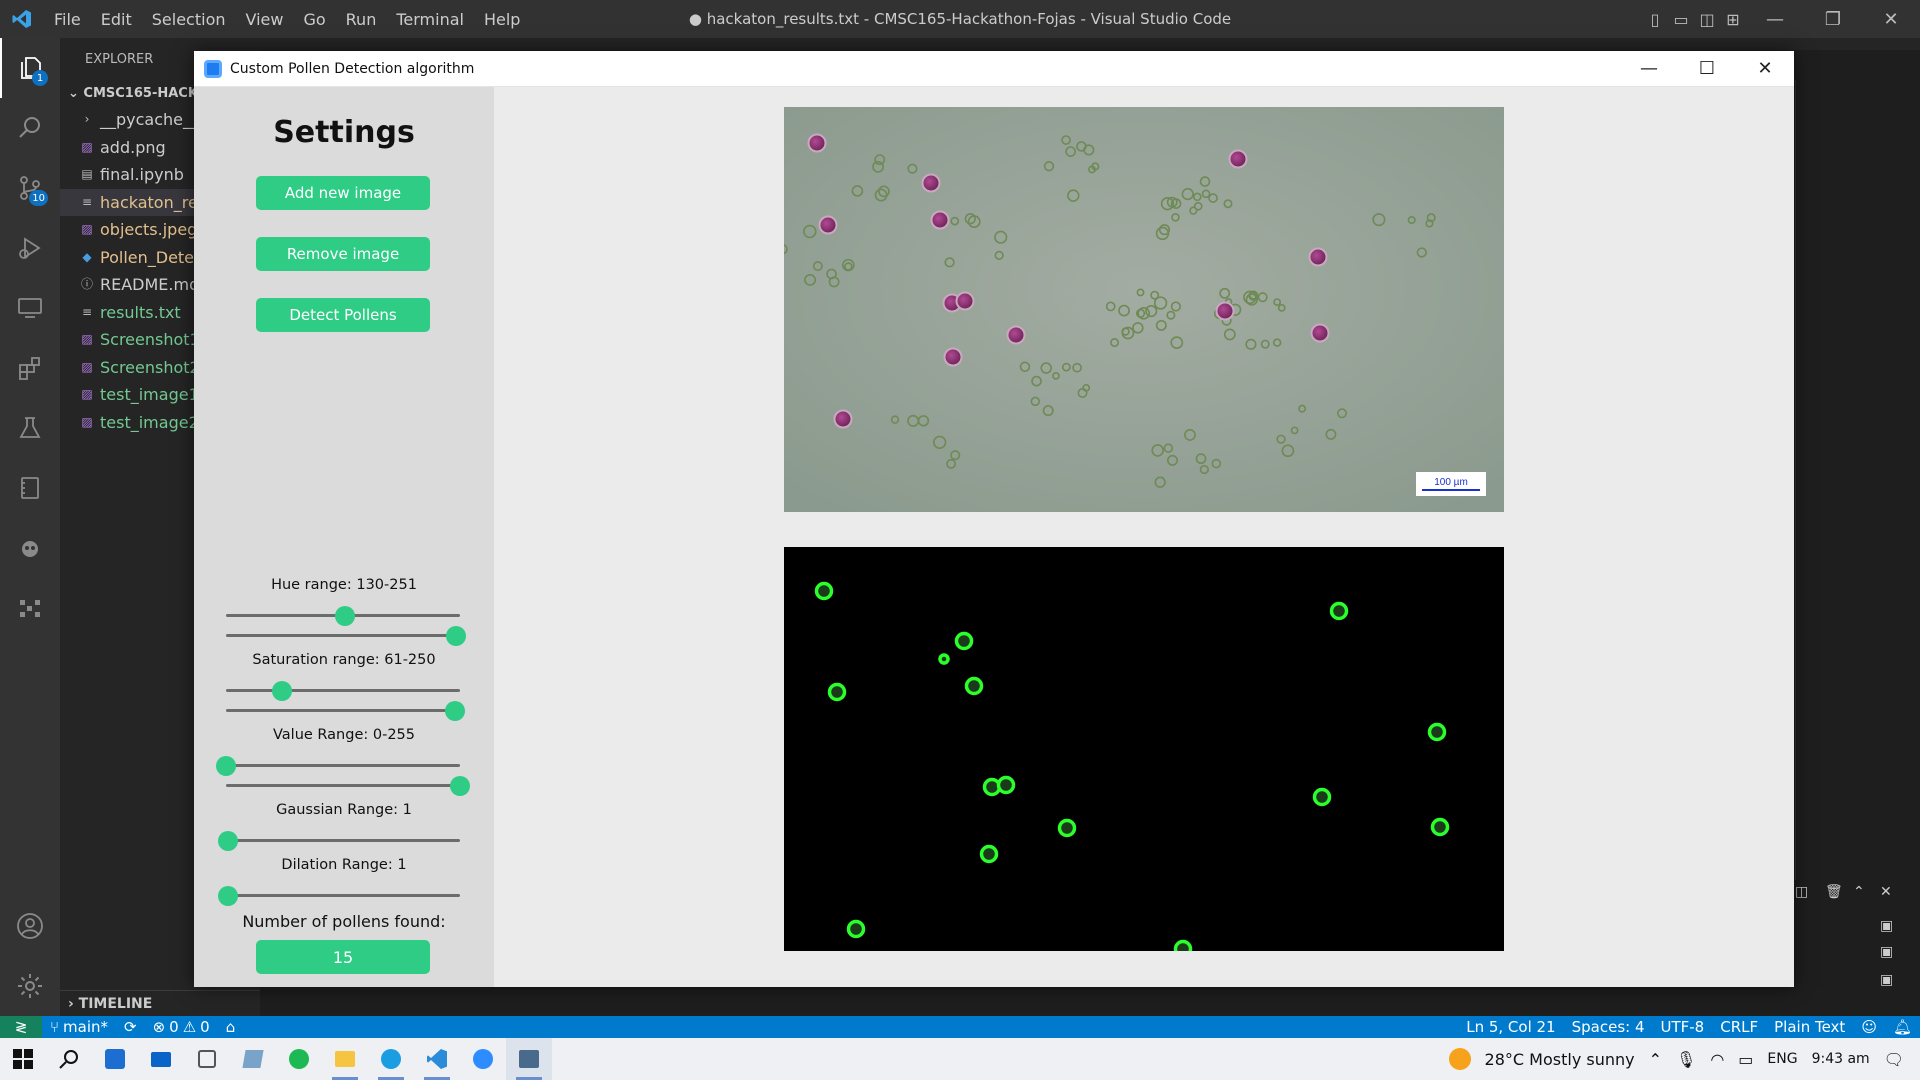  Describe the element at coordinates (160, 1003) in the screenshot. I see `timeline-section: › TIMELINE` at that location.